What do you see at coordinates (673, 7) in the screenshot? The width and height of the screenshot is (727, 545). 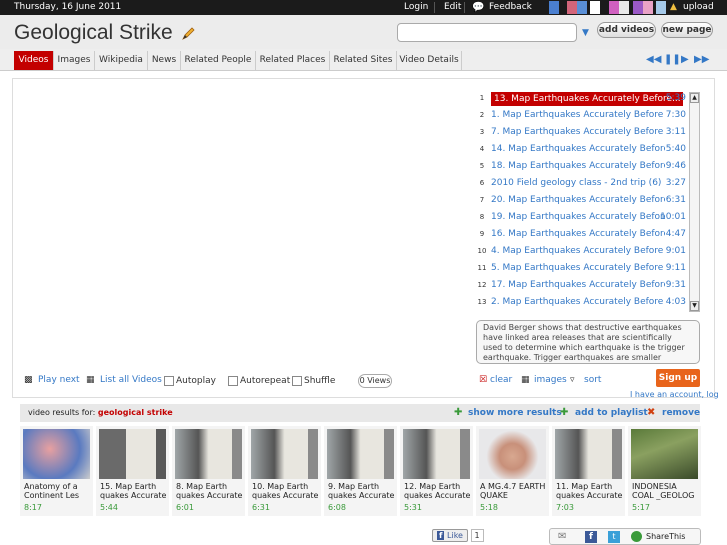 I see `upload-icon: ▲` at bounding box center [673, 7].